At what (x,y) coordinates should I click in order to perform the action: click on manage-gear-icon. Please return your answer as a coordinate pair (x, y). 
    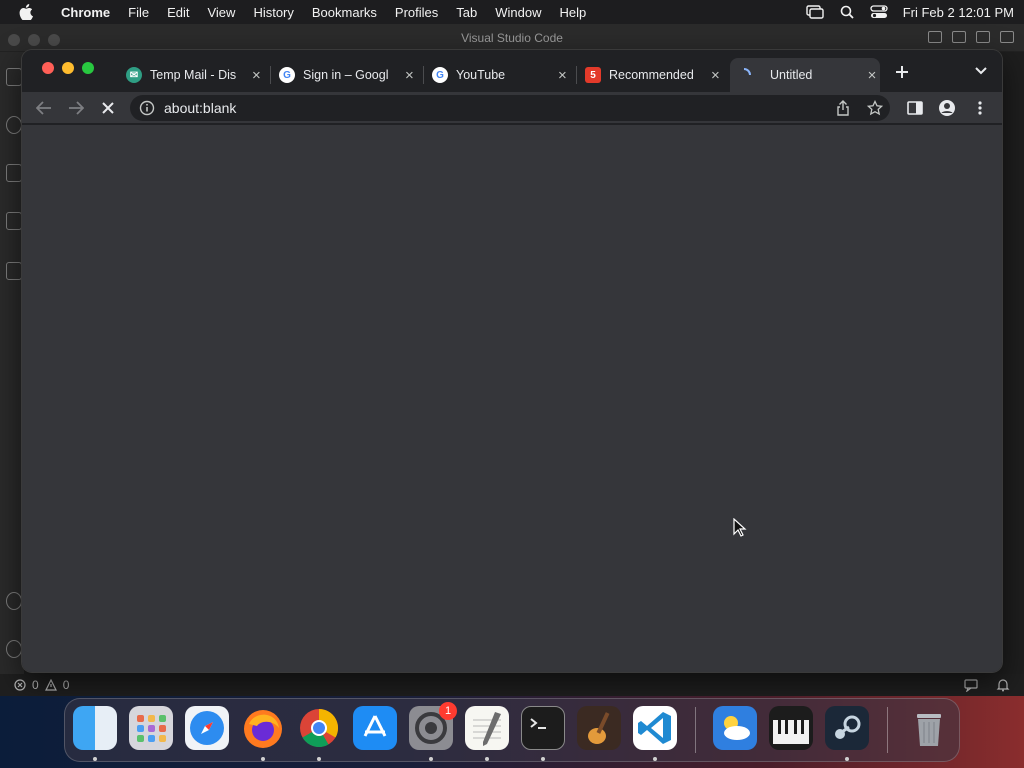
    Looking at the image, I should click on (14, 649).